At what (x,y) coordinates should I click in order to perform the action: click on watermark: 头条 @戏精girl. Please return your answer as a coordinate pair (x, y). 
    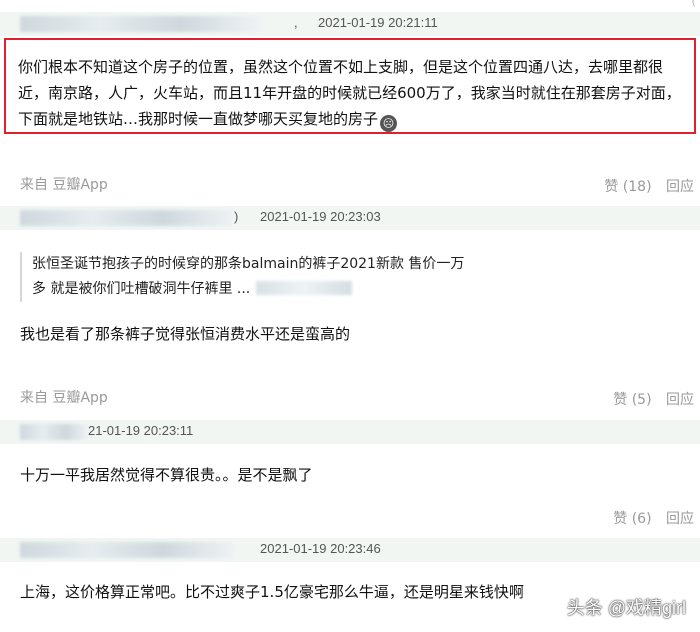
    Looking at the image, I should click on (626, 608).